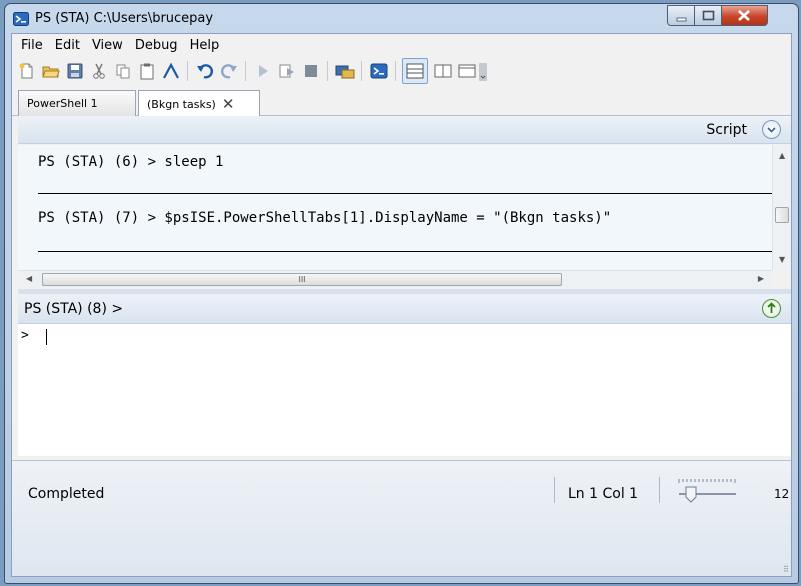 This screenshot has width=801, height=586. What do you see at coordinates (181, 104) in the screenshot?
I see `tab-label: (Bkgn tasks)` at bounding box center [181, 104].